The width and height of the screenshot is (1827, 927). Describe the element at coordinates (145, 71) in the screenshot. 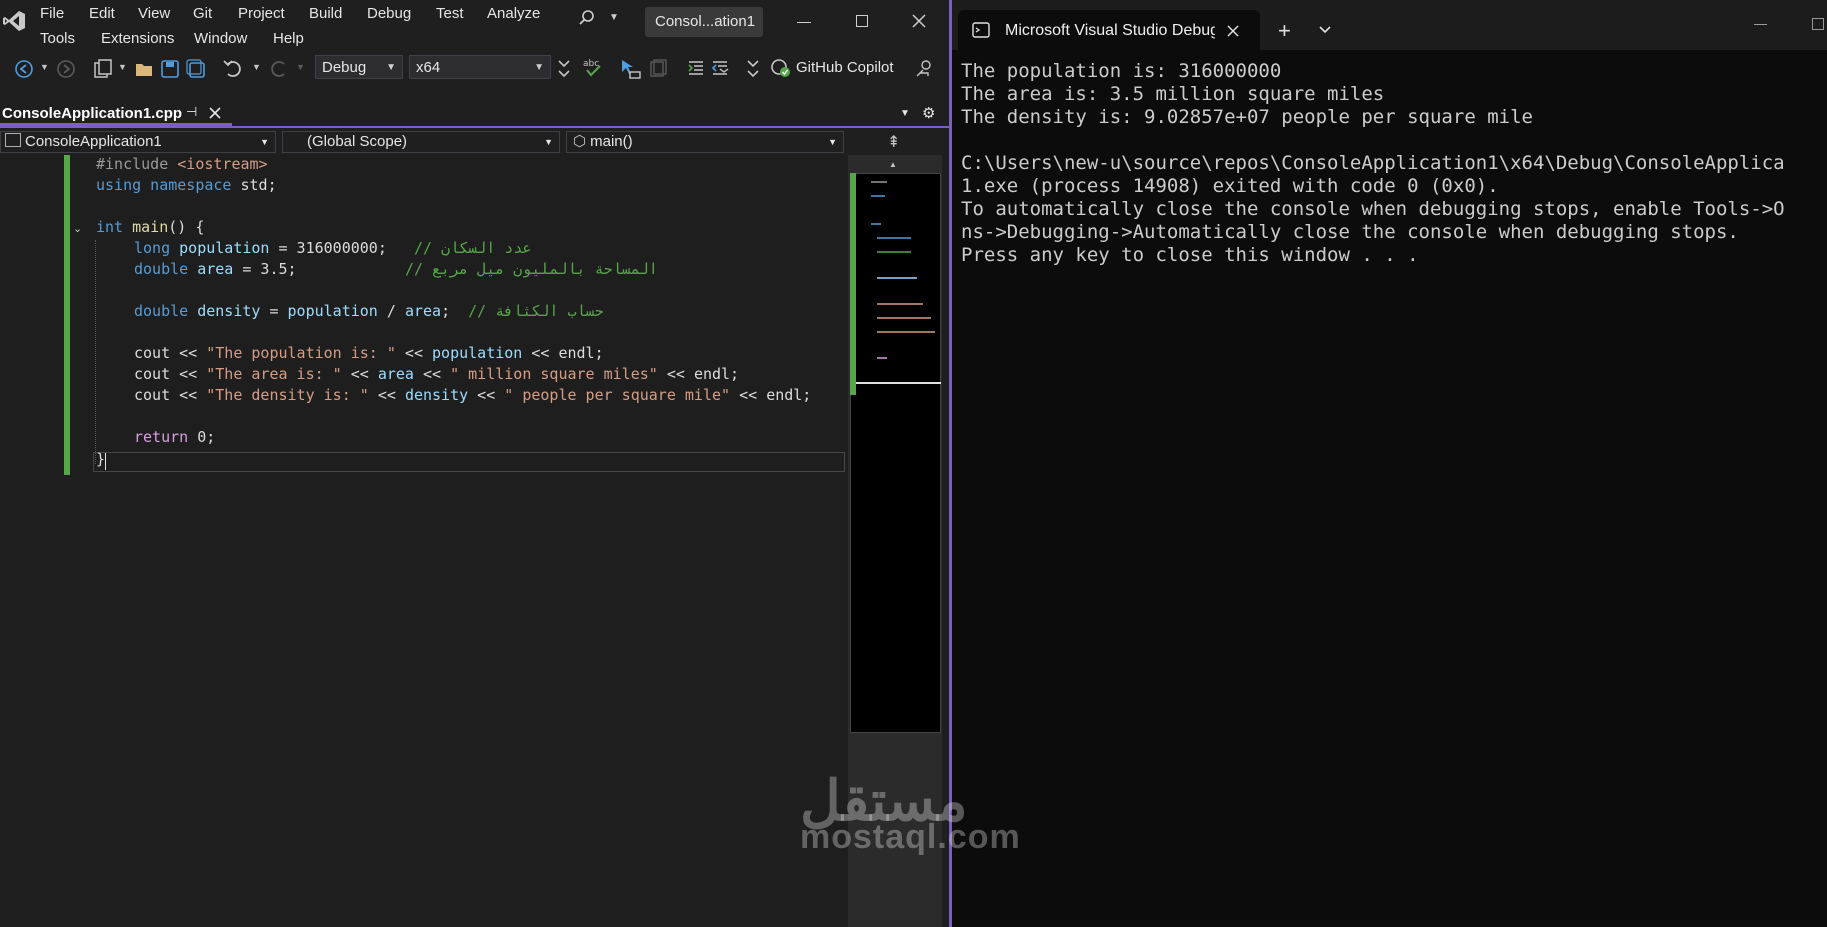

I see `open-folder-icon` at that location.